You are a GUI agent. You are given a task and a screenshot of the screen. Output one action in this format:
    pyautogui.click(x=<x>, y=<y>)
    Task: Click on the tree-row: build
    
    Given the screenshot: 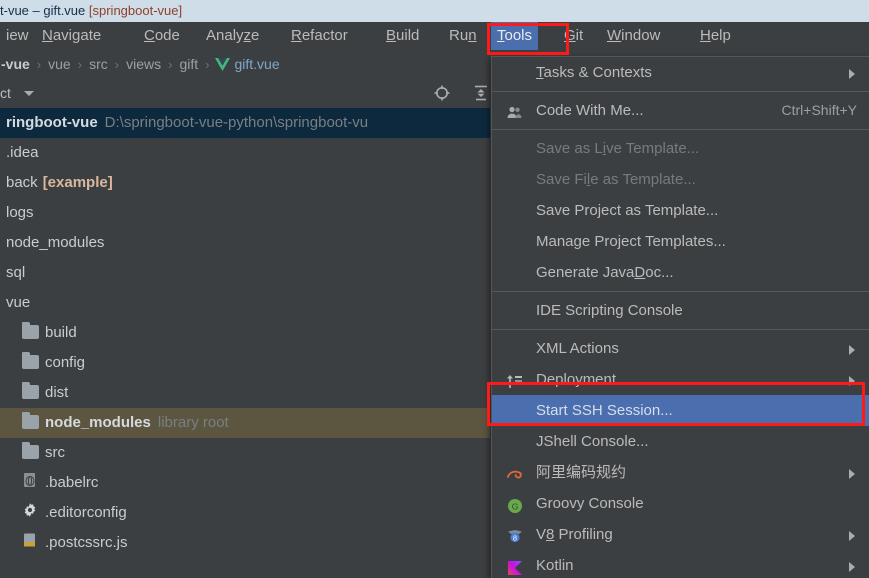 What is the action you would take?
    pyautogui.click(x=245, y=333)
    